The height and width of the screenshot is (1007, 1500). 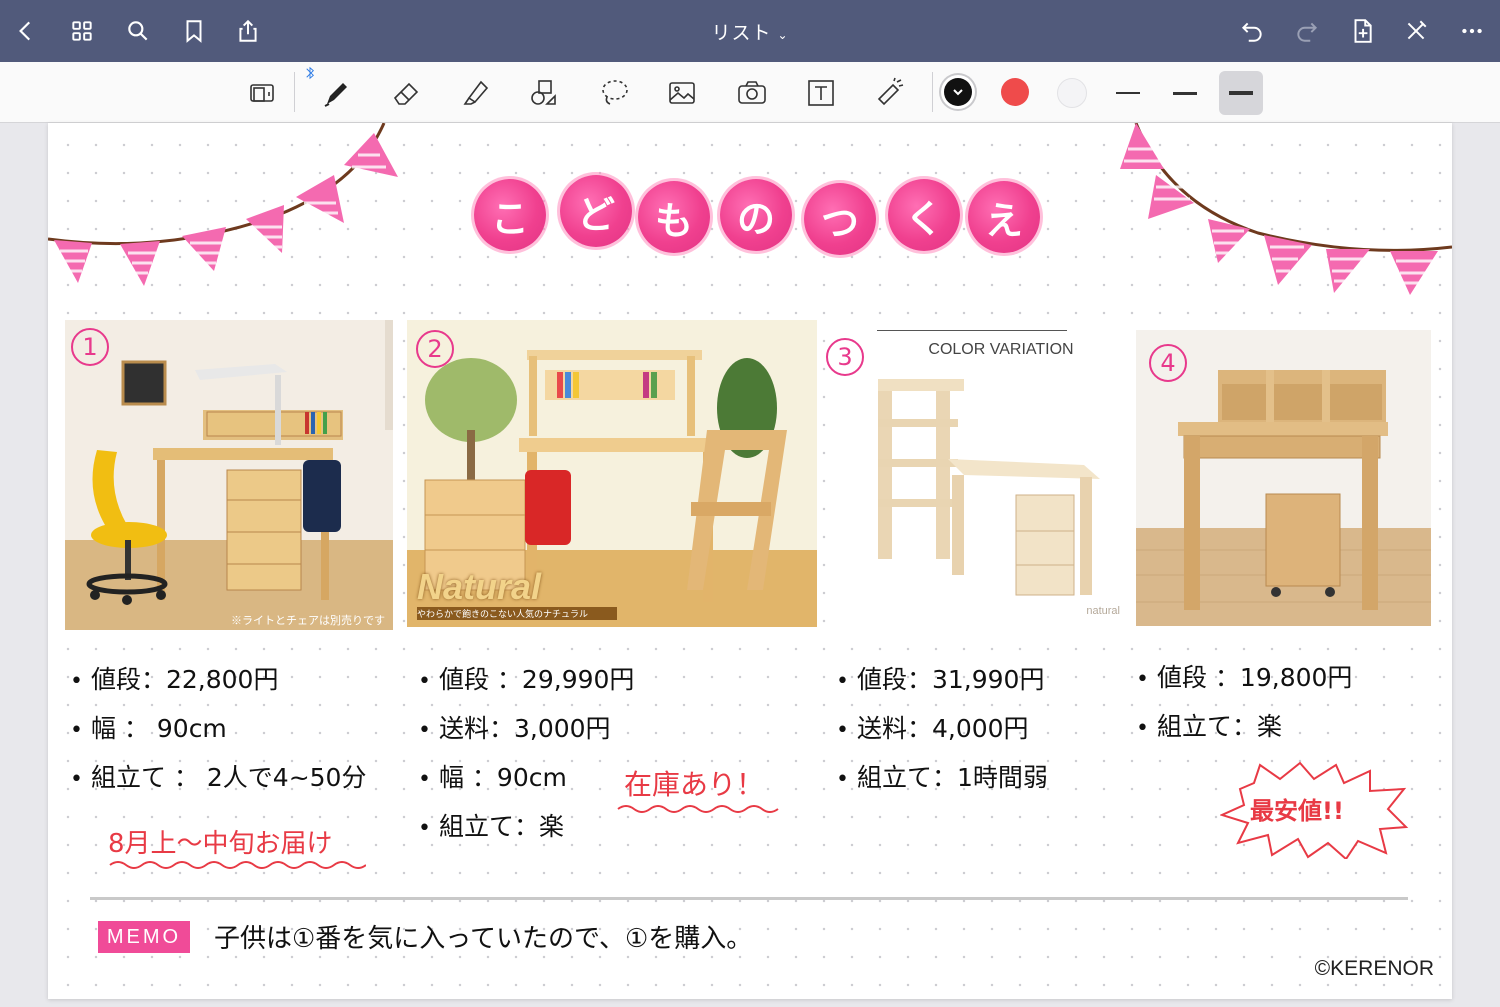 I want to click on product-1-details: 値段：22,800円 幅 ： 90cm 組立て ： 2人で4~50分, so click(x=218, y=728).